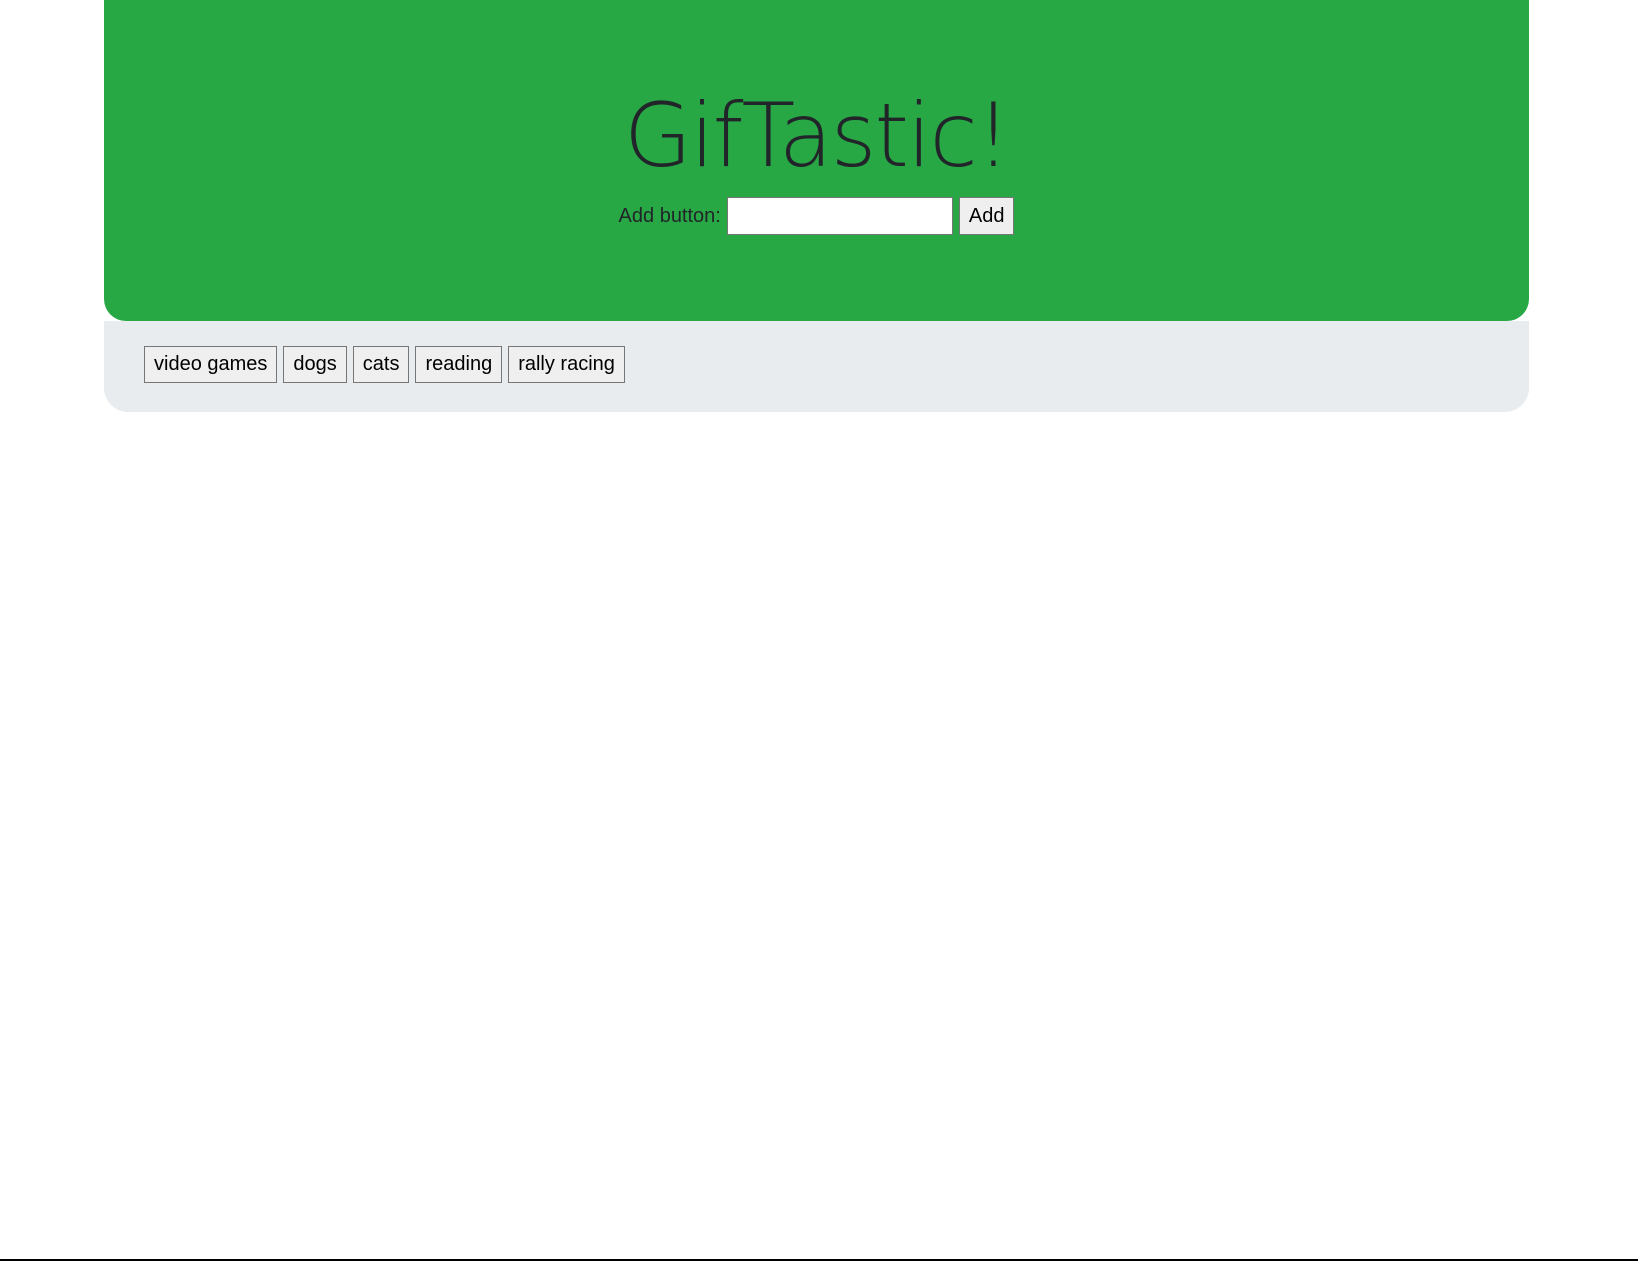  What do you see at coordinates (566, 364) in the screenshot?
I see `topic-button-rally-racing: rally racing` at bounding box center [566, 364].